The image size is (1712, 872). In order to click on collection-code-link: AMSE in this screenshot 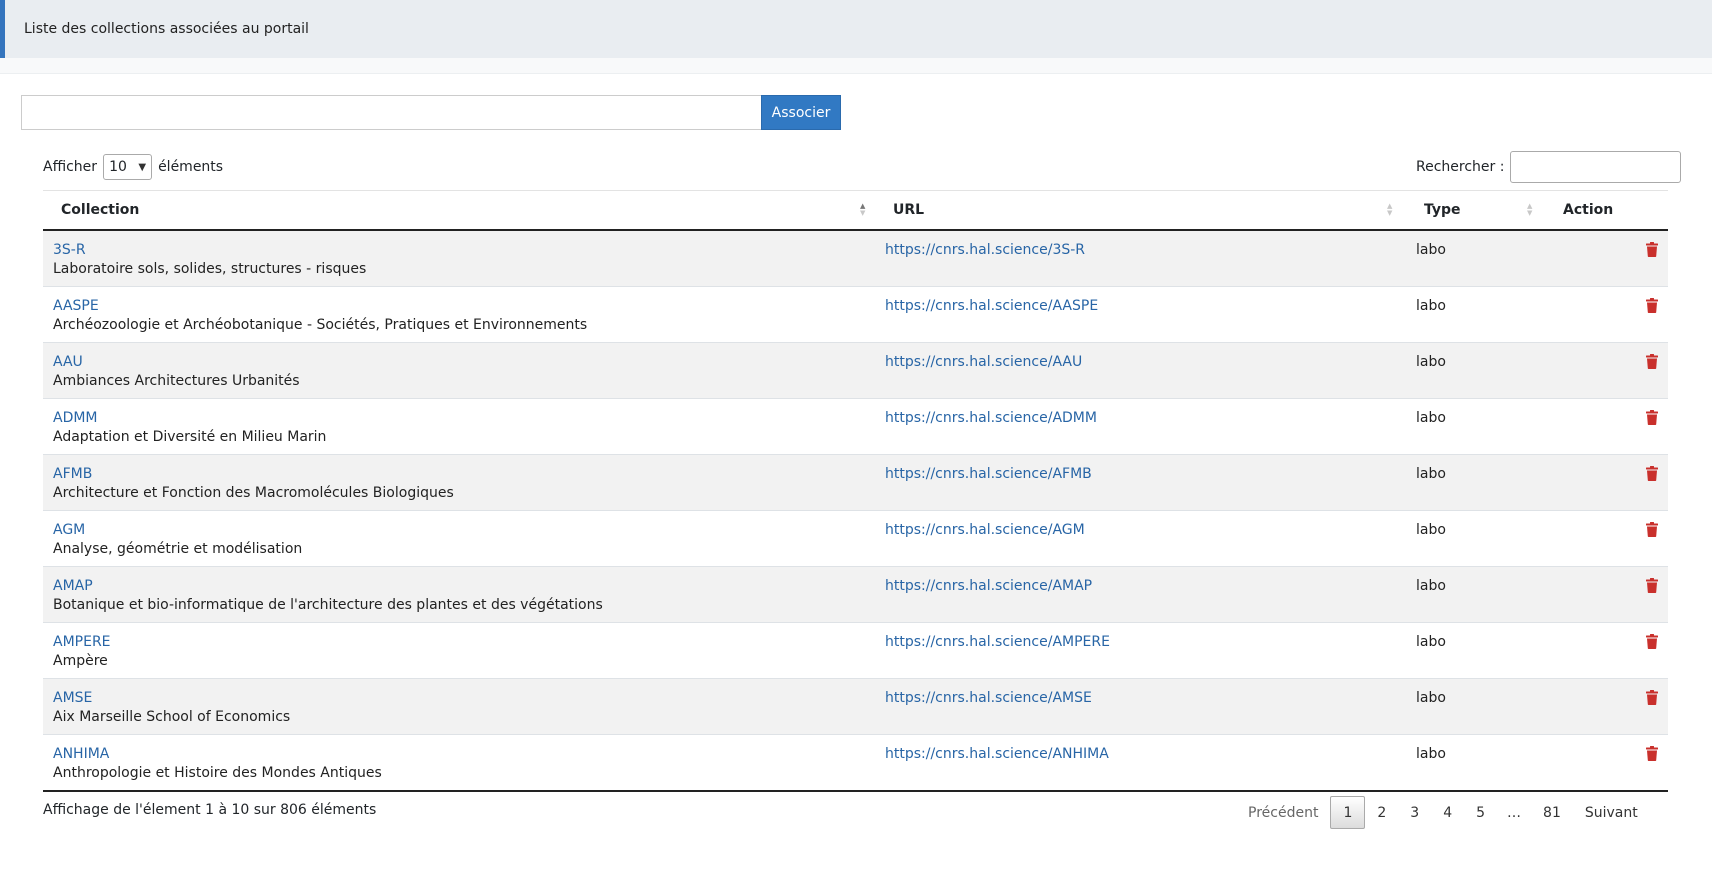, I will do `click(72, 698)`.